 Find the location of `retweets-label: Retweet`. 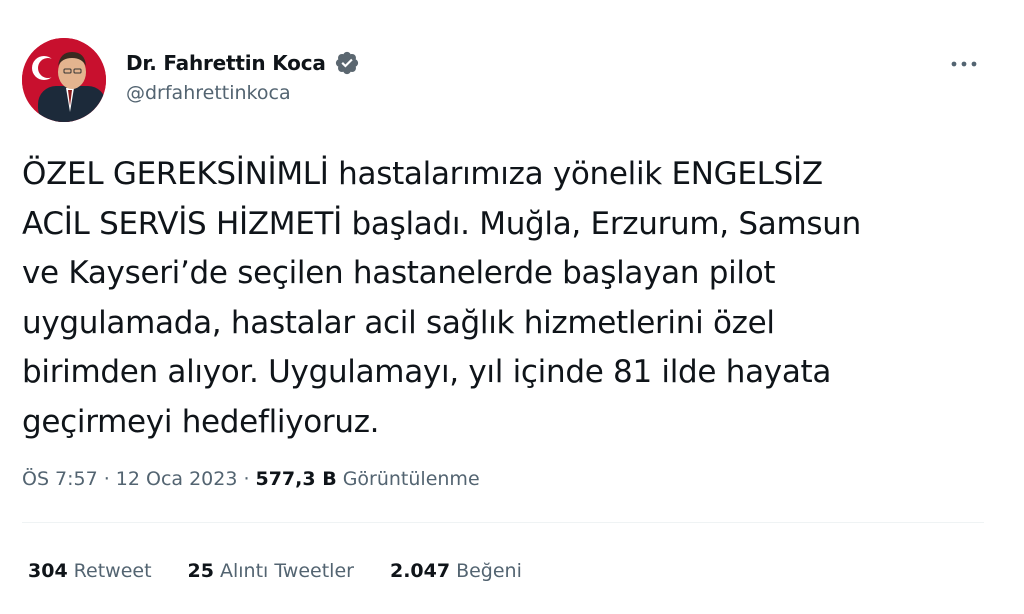

retweets-label: Retweet is located at coordinates (112, 571).